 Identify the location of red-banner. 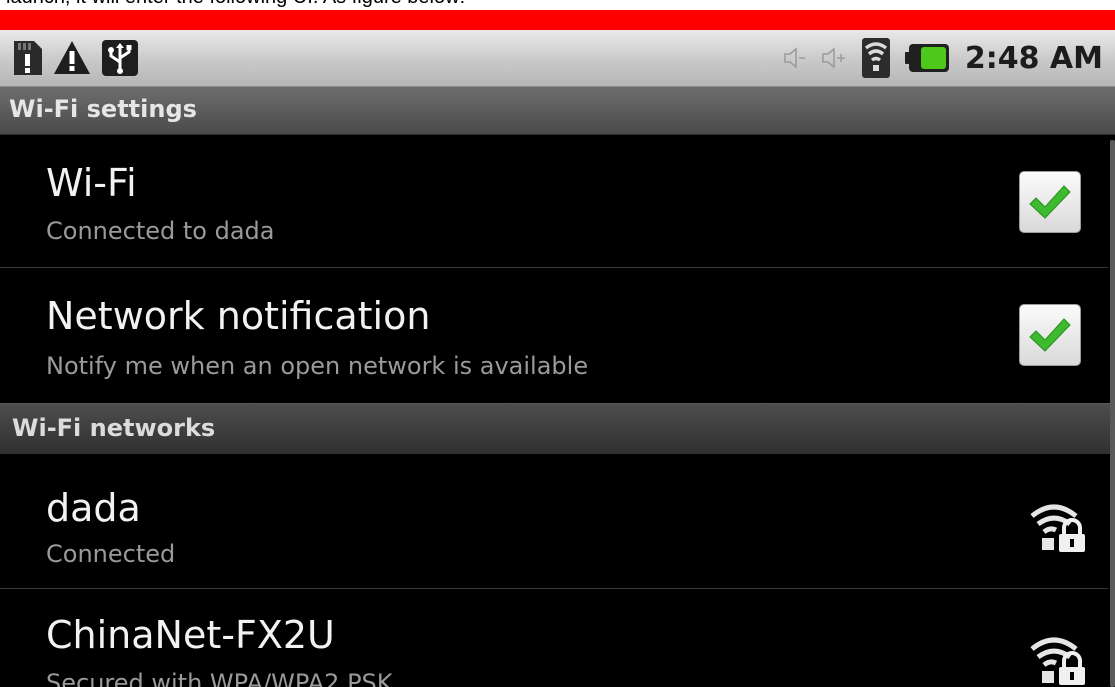
(557, 20).